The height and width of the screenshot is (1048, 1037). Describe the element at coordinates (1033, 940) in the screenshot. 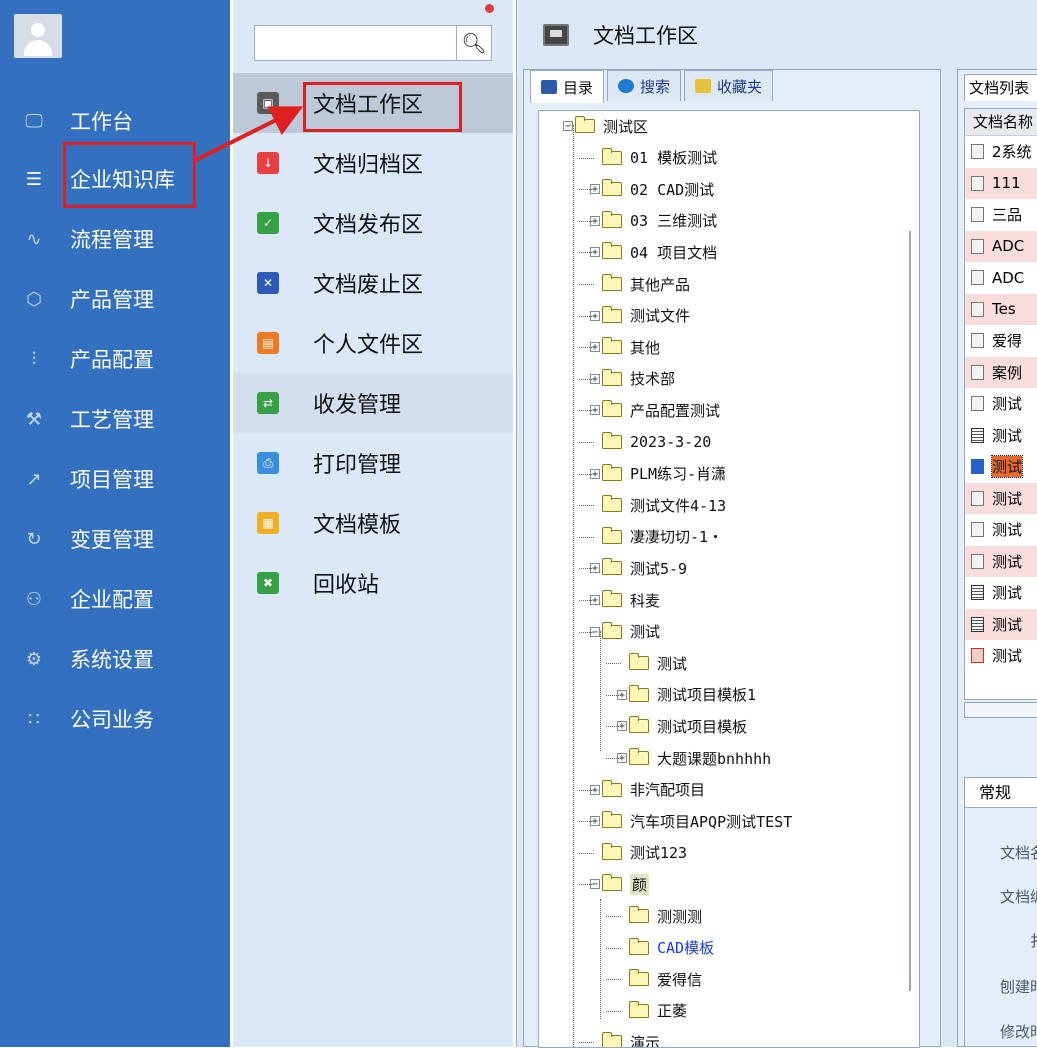

I see `property-label: 扌` at that location.